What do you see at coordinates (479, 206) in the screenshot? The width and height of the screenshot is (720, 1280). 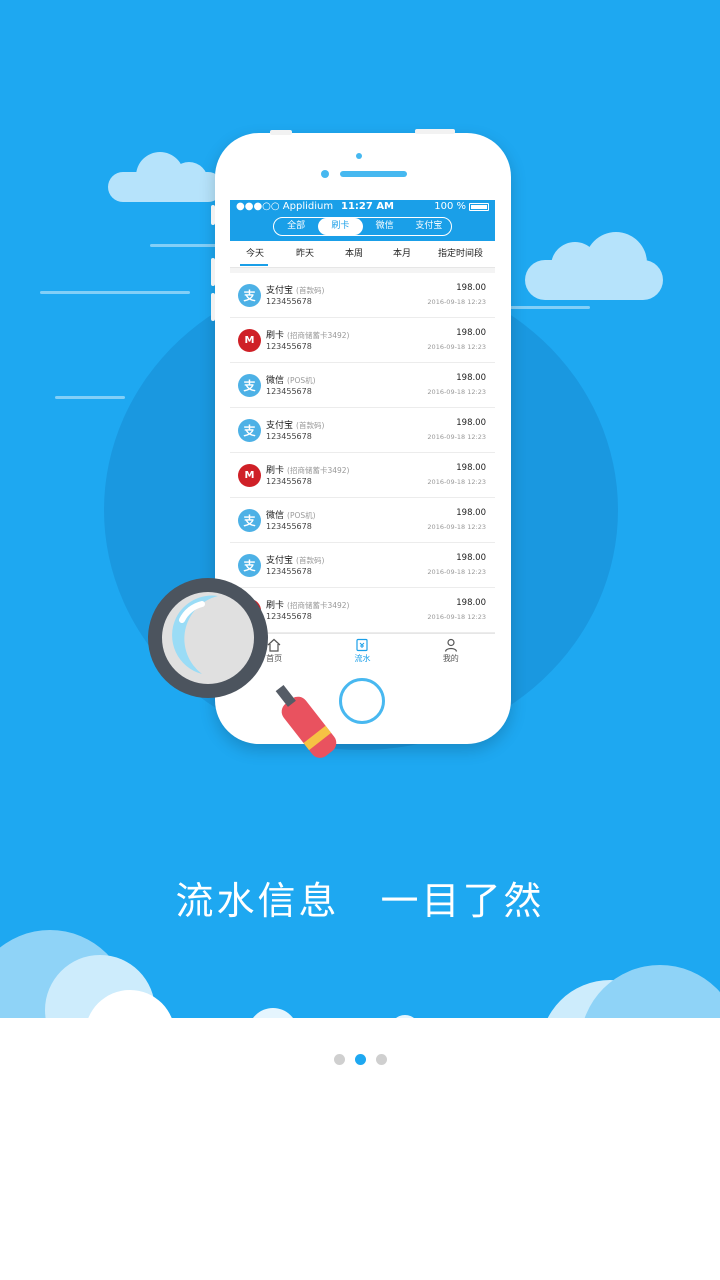 I see `battery-icon` at bounding box center [479, 206].